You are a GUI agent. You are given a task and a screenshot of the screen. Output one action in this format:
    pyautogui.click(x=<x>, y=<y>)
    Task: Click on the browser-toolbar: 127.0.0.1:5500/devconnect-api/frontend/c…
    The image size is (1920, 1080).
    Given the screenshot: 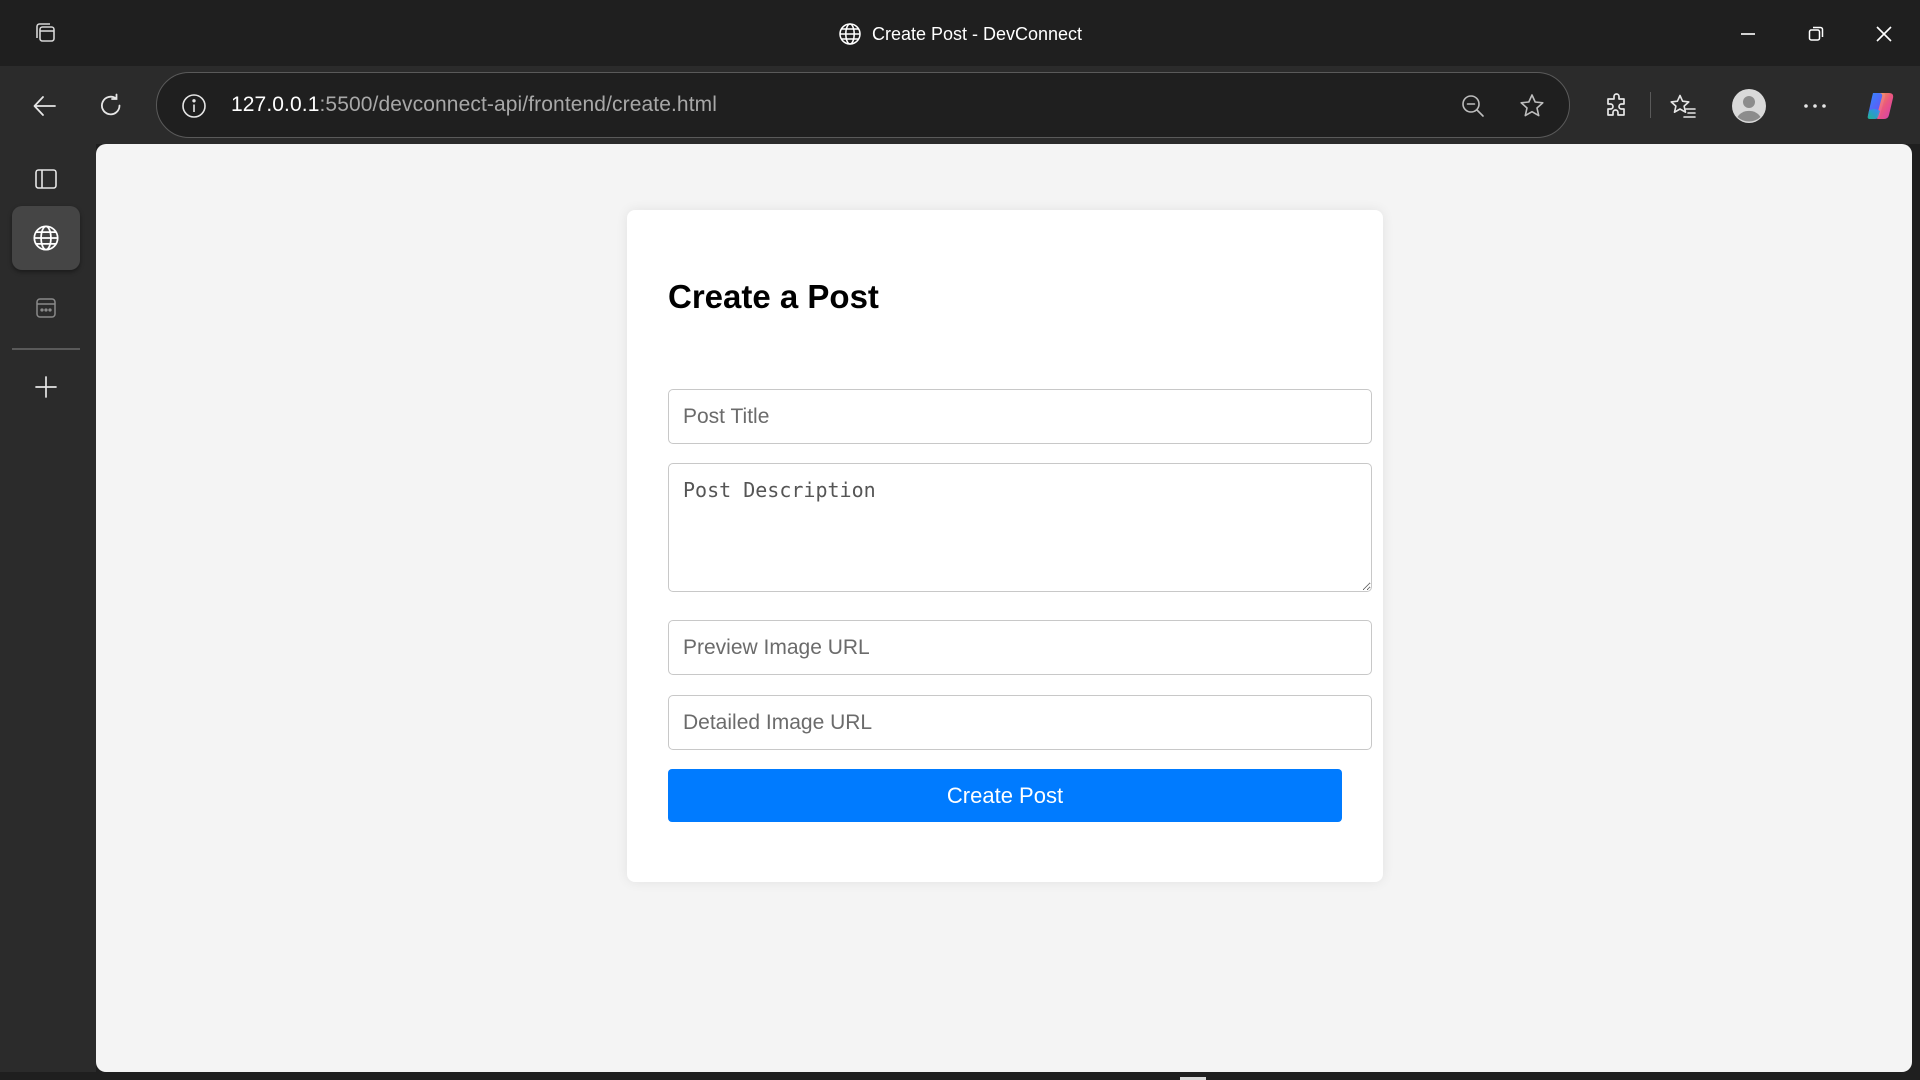 What is the action you would take?
    pyautogui.click(x=960, y=105)
    